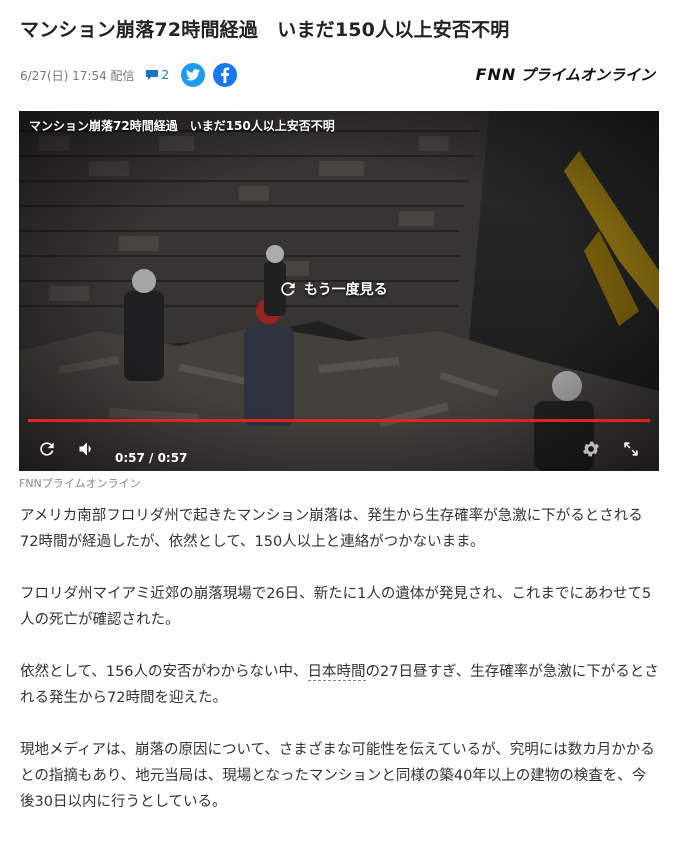  What do you see at coordinates (151, 458) in the screenshot?
I see `video-time: 0:57 / 0:57` at bounding box center [151, 458].